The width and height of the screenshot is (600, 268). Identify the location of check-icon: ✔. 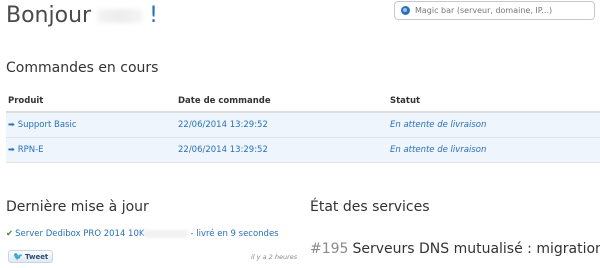
(10, 234).